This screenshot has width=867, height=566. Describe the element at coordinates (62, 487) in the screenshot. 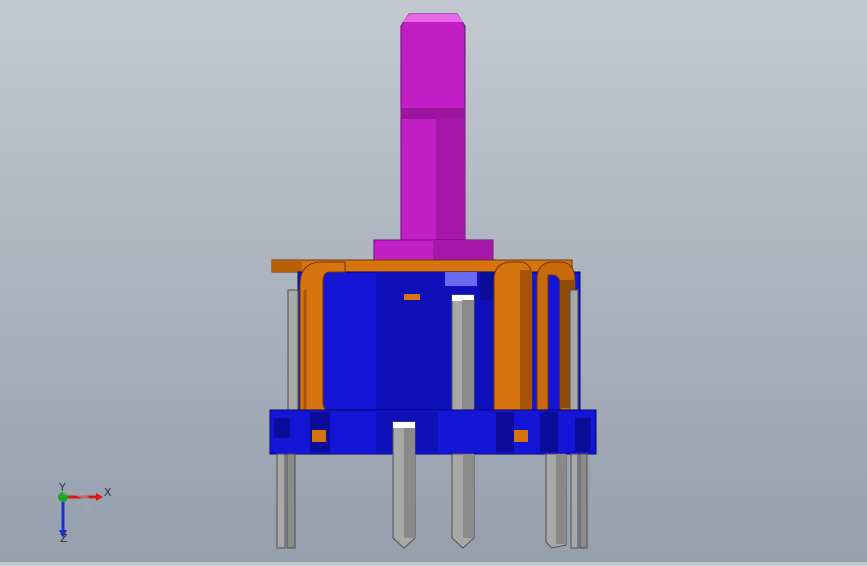

I see `y-axis-label: Y` at that location.